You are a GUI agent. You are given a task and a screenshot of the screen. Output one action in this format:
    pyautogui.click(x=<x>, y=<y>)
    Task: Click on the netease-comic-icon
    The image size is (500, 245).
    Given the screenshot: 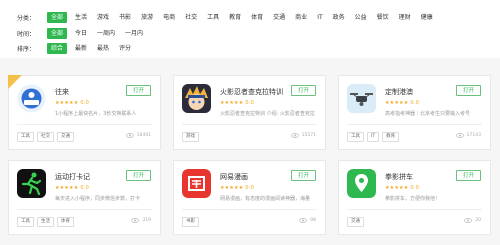 What is the action you would take?
    pyautogui.click(x=196, y=183)
    